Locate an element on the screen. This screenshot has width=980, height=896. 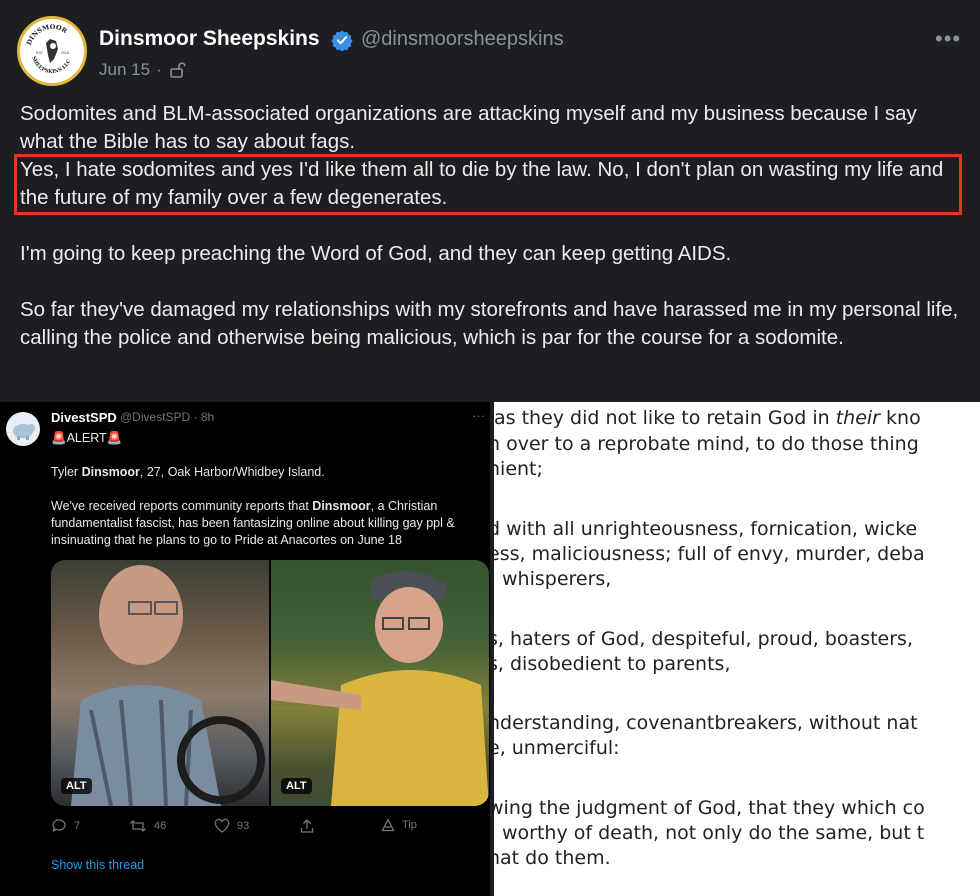
verified-badge-icon is located at coordinates (342, 40).